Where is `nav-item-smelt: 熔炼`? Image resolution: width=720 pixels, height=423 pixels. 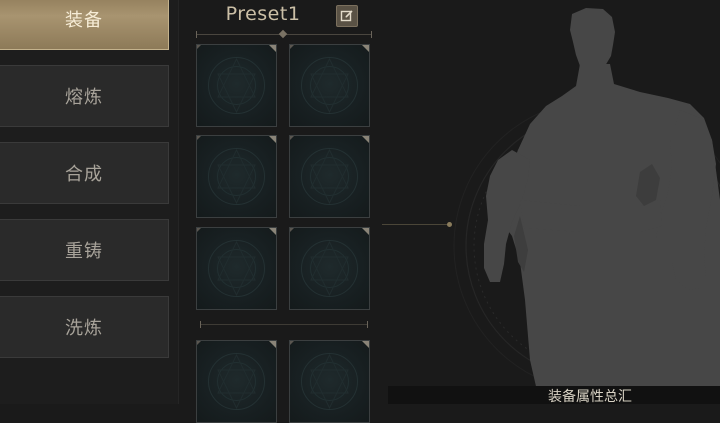
nav-item-smelt: 熔炼 is located at coordinates (84, 96).